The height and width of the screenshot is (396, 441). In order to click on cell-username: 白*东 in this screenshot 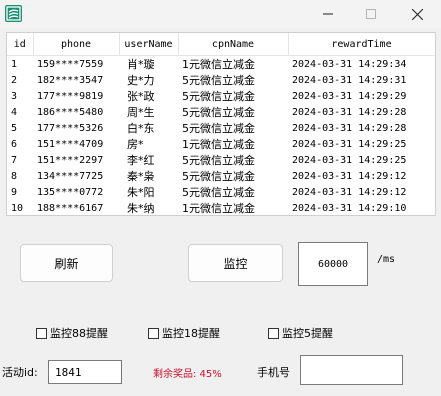, I will do `click(141, 128)`.